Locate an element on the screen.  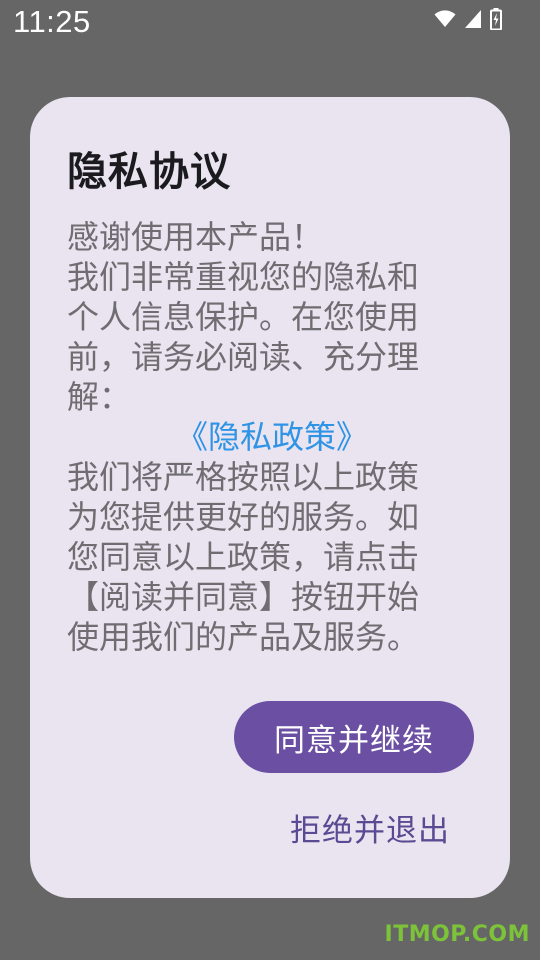
body-line: 为您提供更好的服务。如 is located at coordinates (243, 517).